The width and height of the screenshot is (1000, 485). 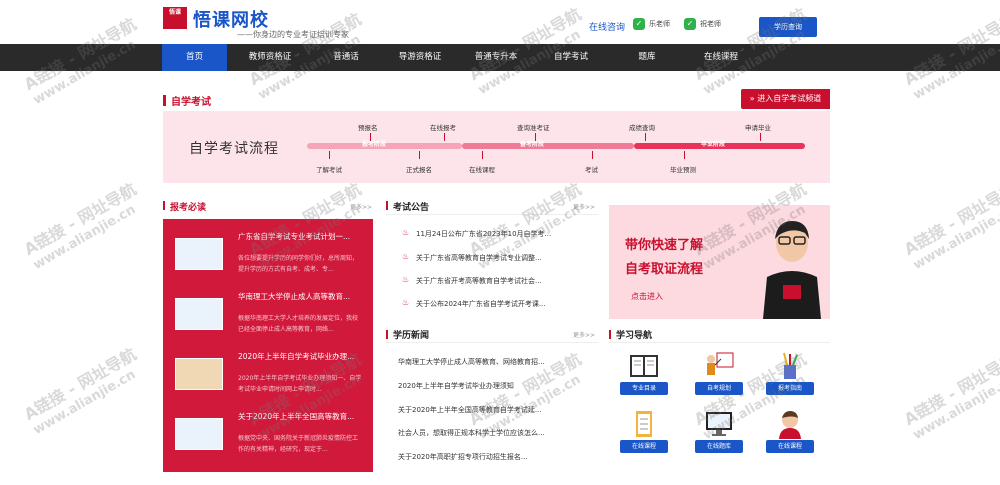 I want to click on study-nav-card: 报考指南, so click(x=790, y=375).